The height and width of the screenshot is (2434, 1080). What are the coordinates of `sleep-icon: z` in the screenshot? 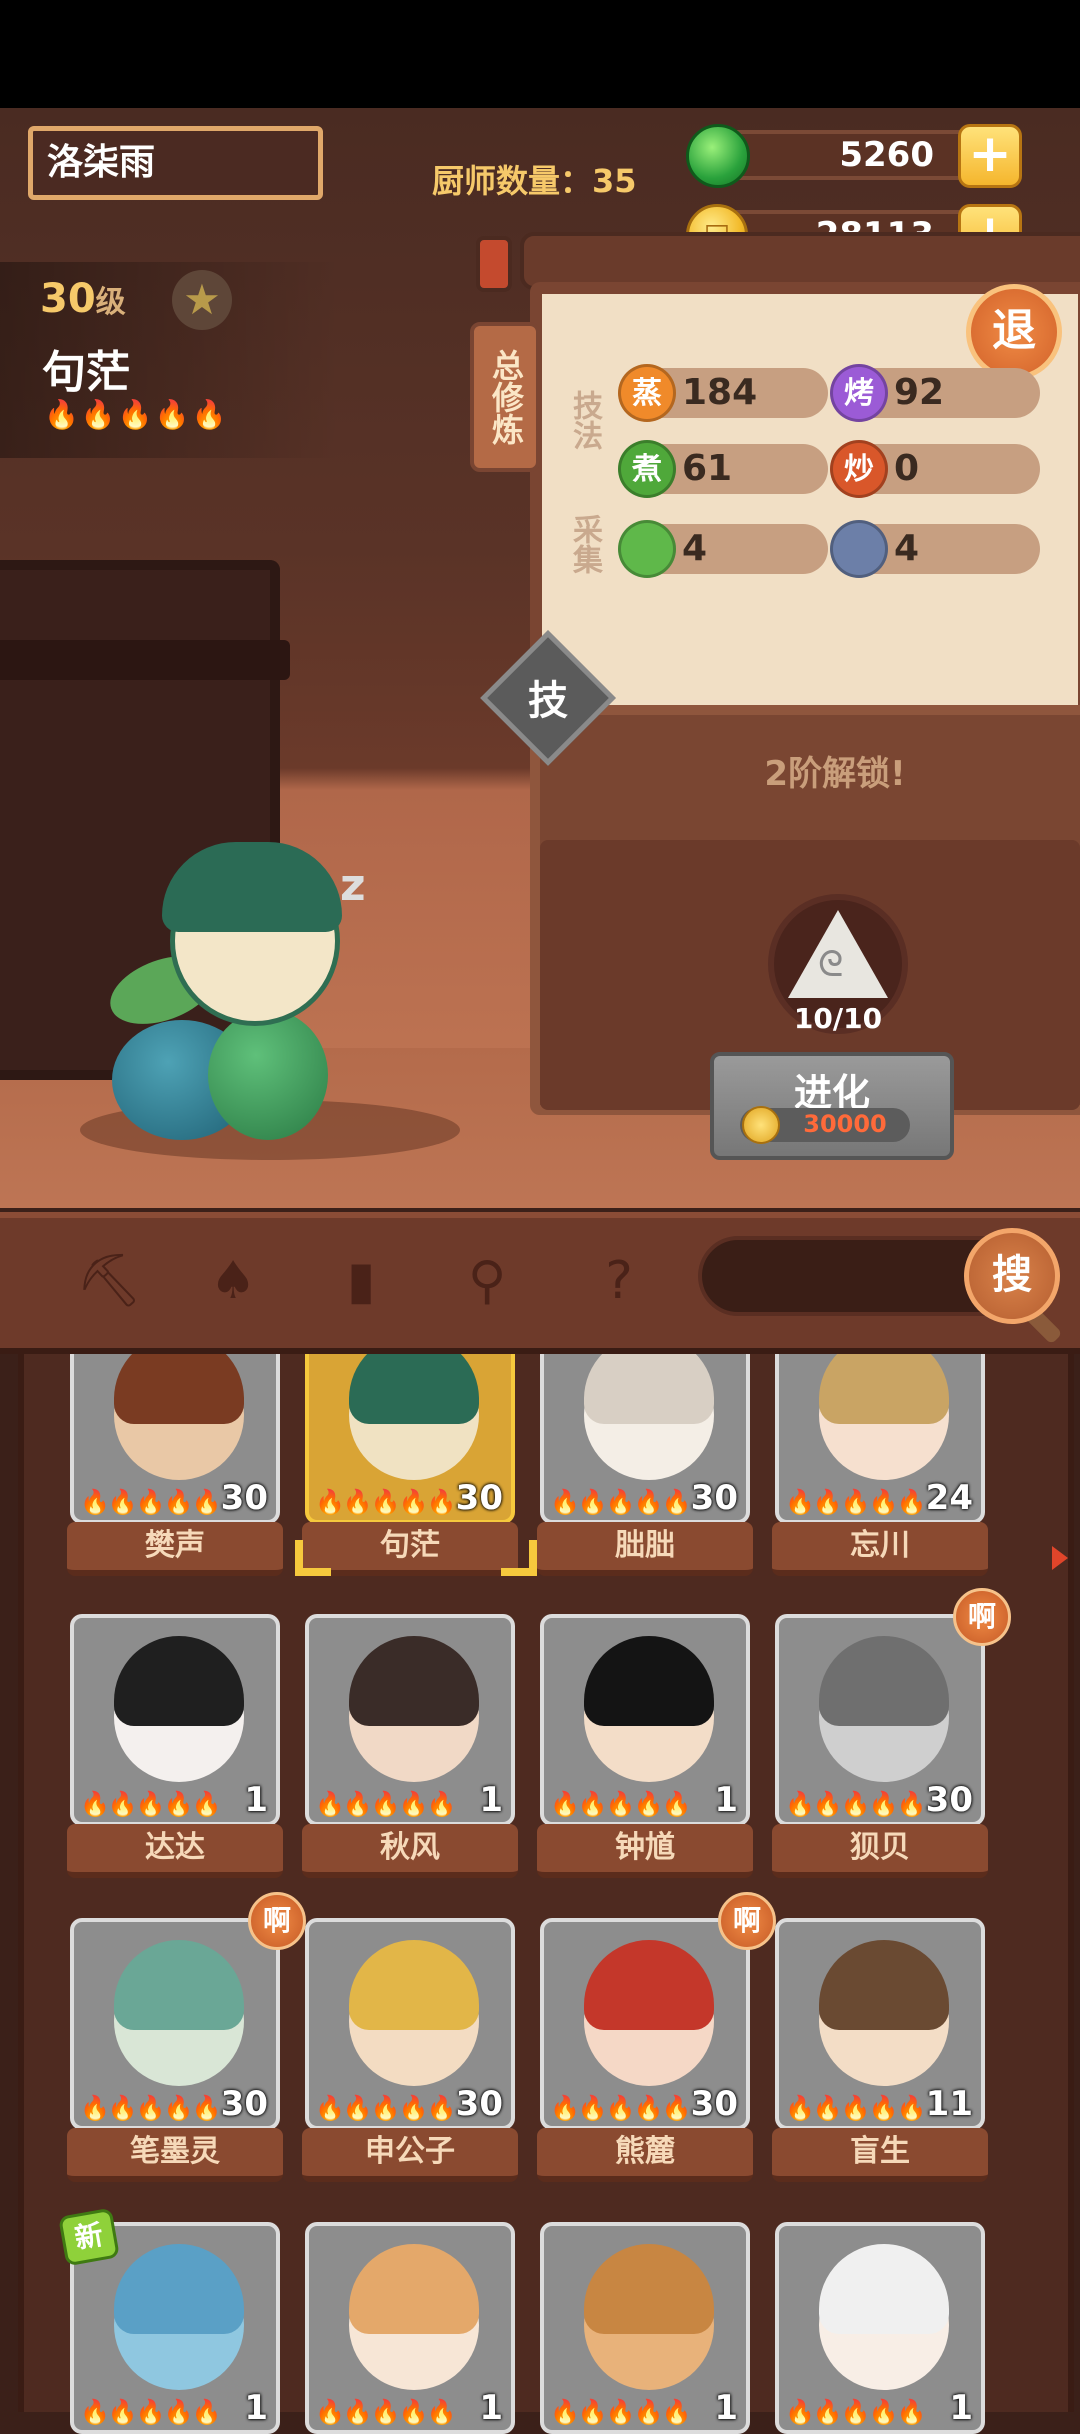 It's located at (353, 885).